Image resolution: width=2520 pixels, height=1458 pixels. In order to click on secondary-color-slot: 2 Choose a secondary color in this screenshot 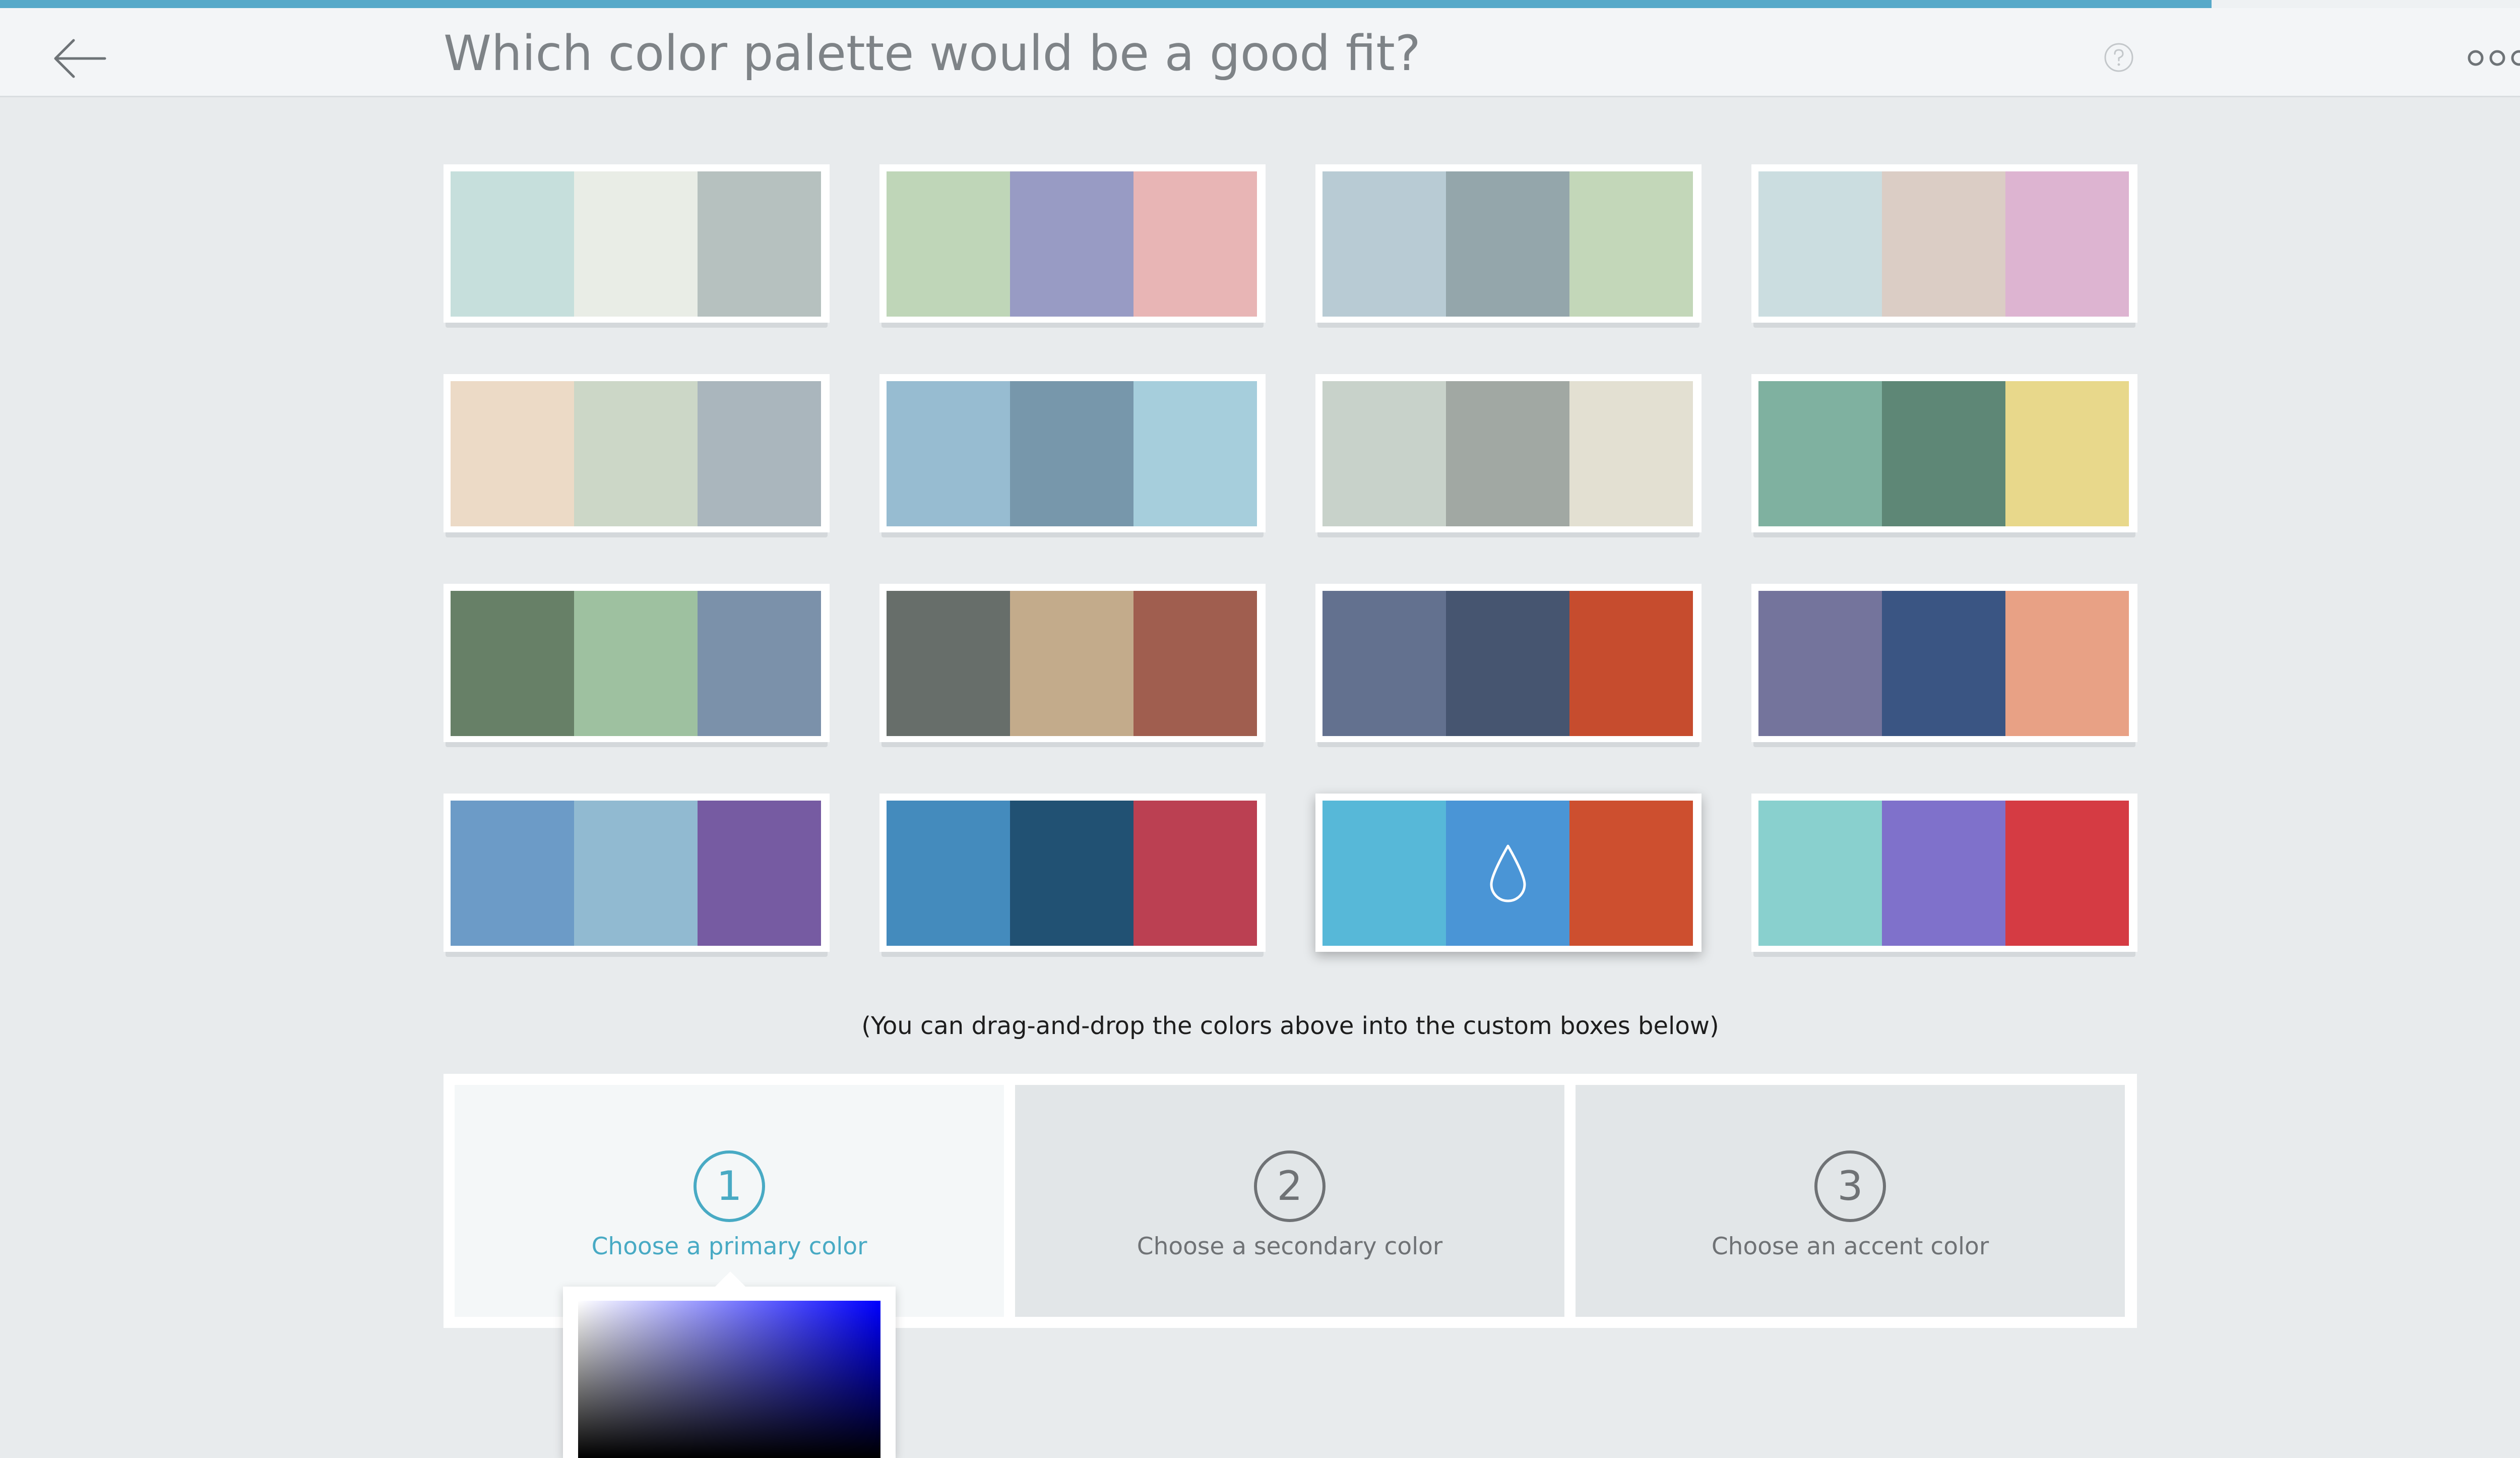, I will do `click(1289, 1201)`.